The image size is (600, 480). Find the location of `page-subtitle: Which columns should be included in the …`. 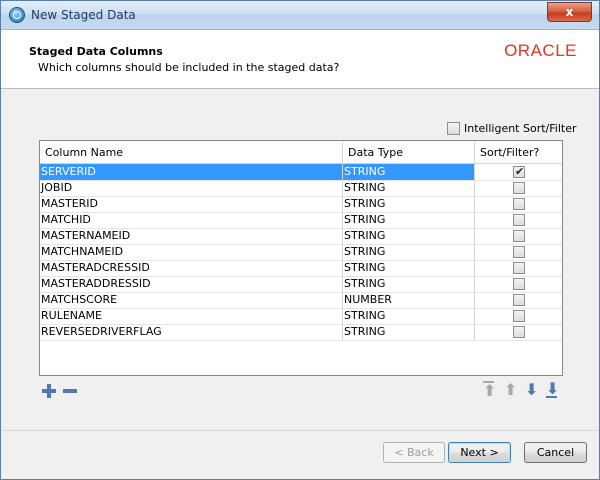

page-subtitle: Which columns should be included in the … is located at coordinates (189, 67).